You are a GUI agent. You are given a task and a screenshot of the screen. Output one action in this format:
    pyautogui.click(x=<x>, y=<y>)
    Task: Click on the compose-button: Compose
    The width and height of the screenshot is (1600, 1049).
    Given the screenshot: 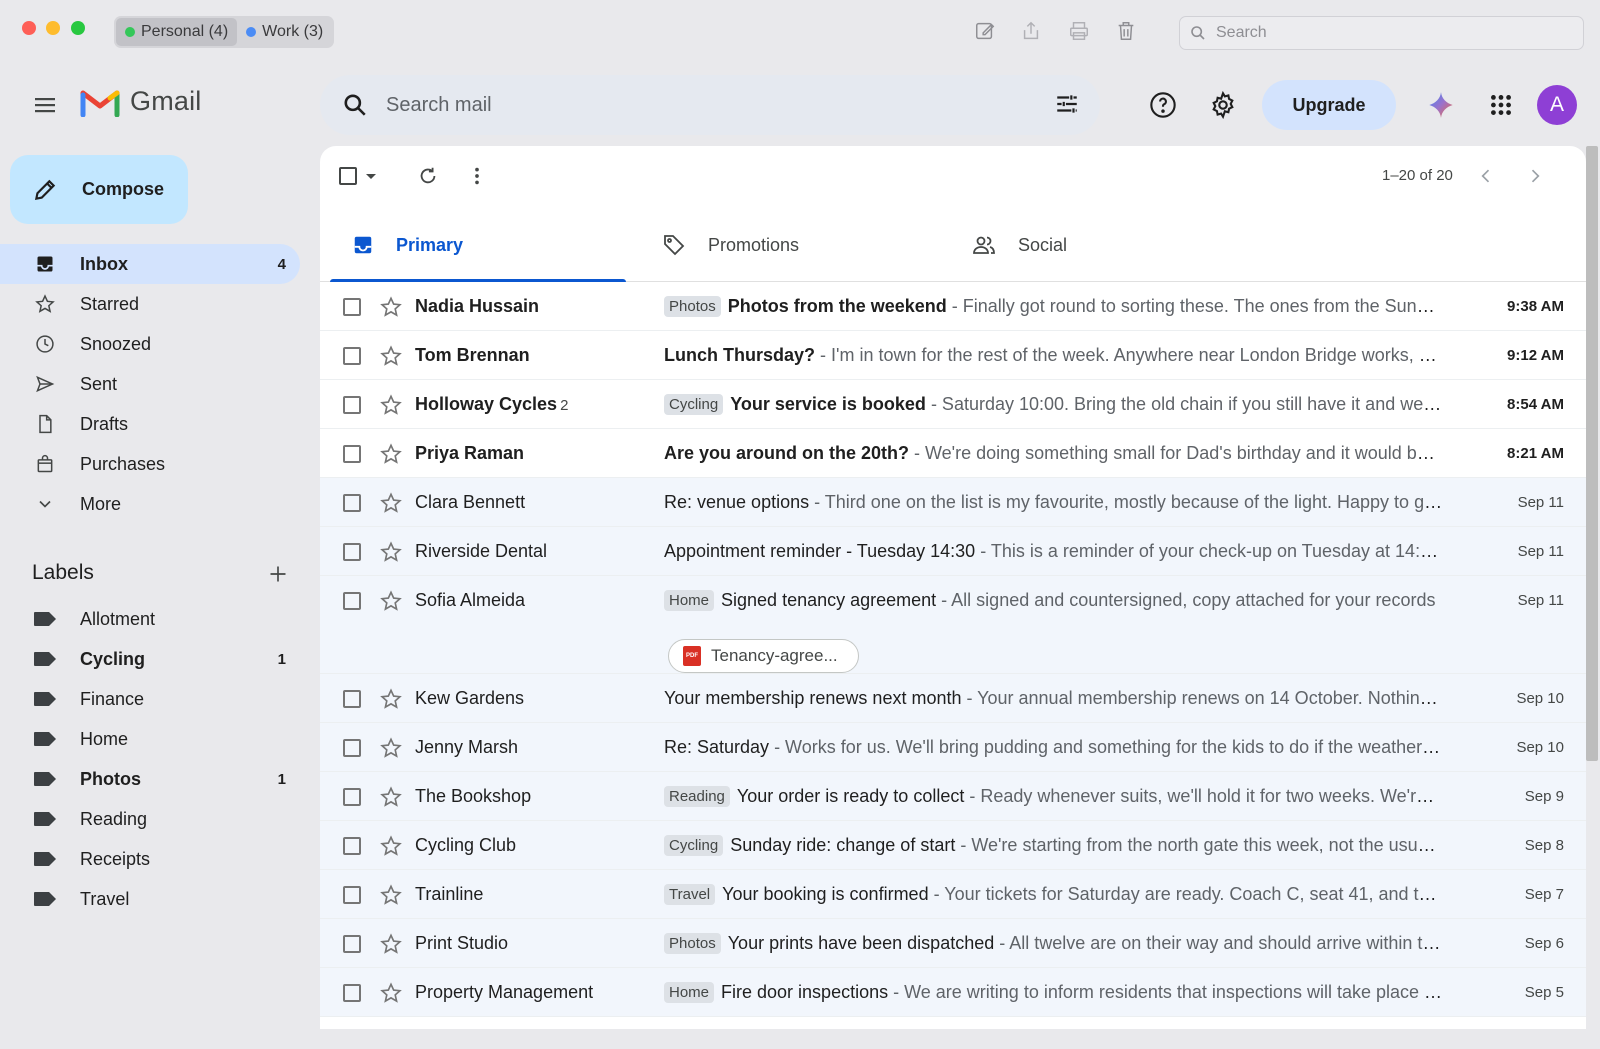 What is the action you would take?
    pyautogui.click(x=99, y=189)
    